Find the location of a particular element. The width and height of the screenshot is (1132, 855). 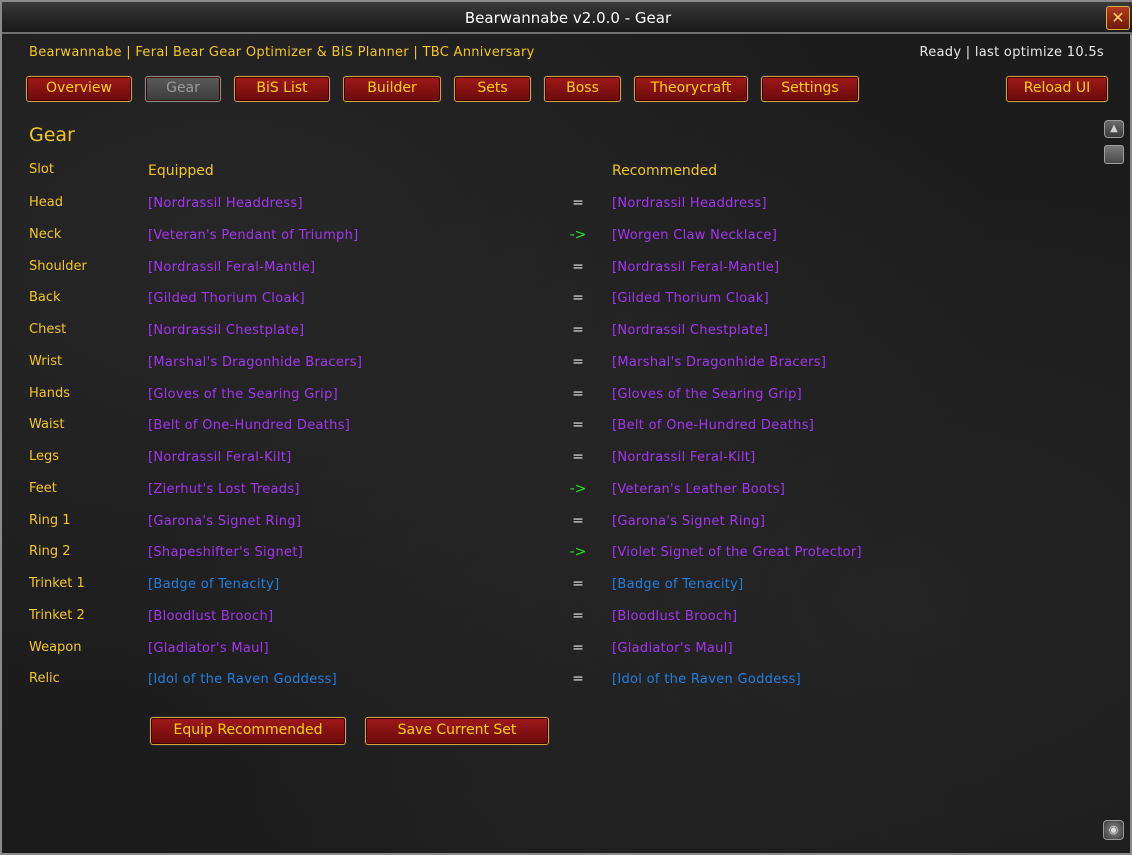

recommended-item-link: [Nordrassil Feral-Kilt] is located at coordinates (684, 457).